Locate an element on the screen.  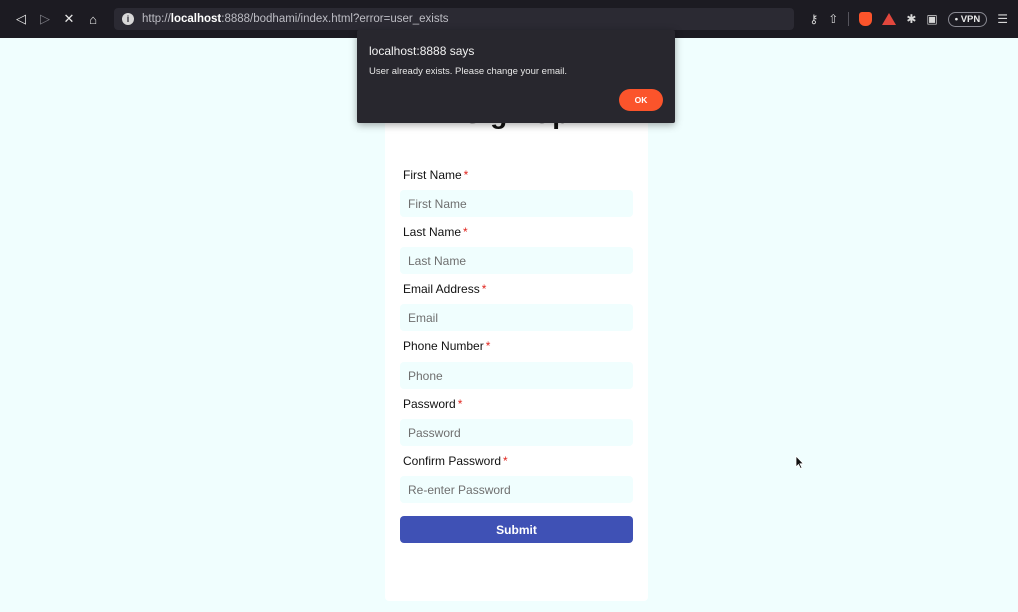
dialog-origin: localhost:8888 says is located at coordinates (422, 51).